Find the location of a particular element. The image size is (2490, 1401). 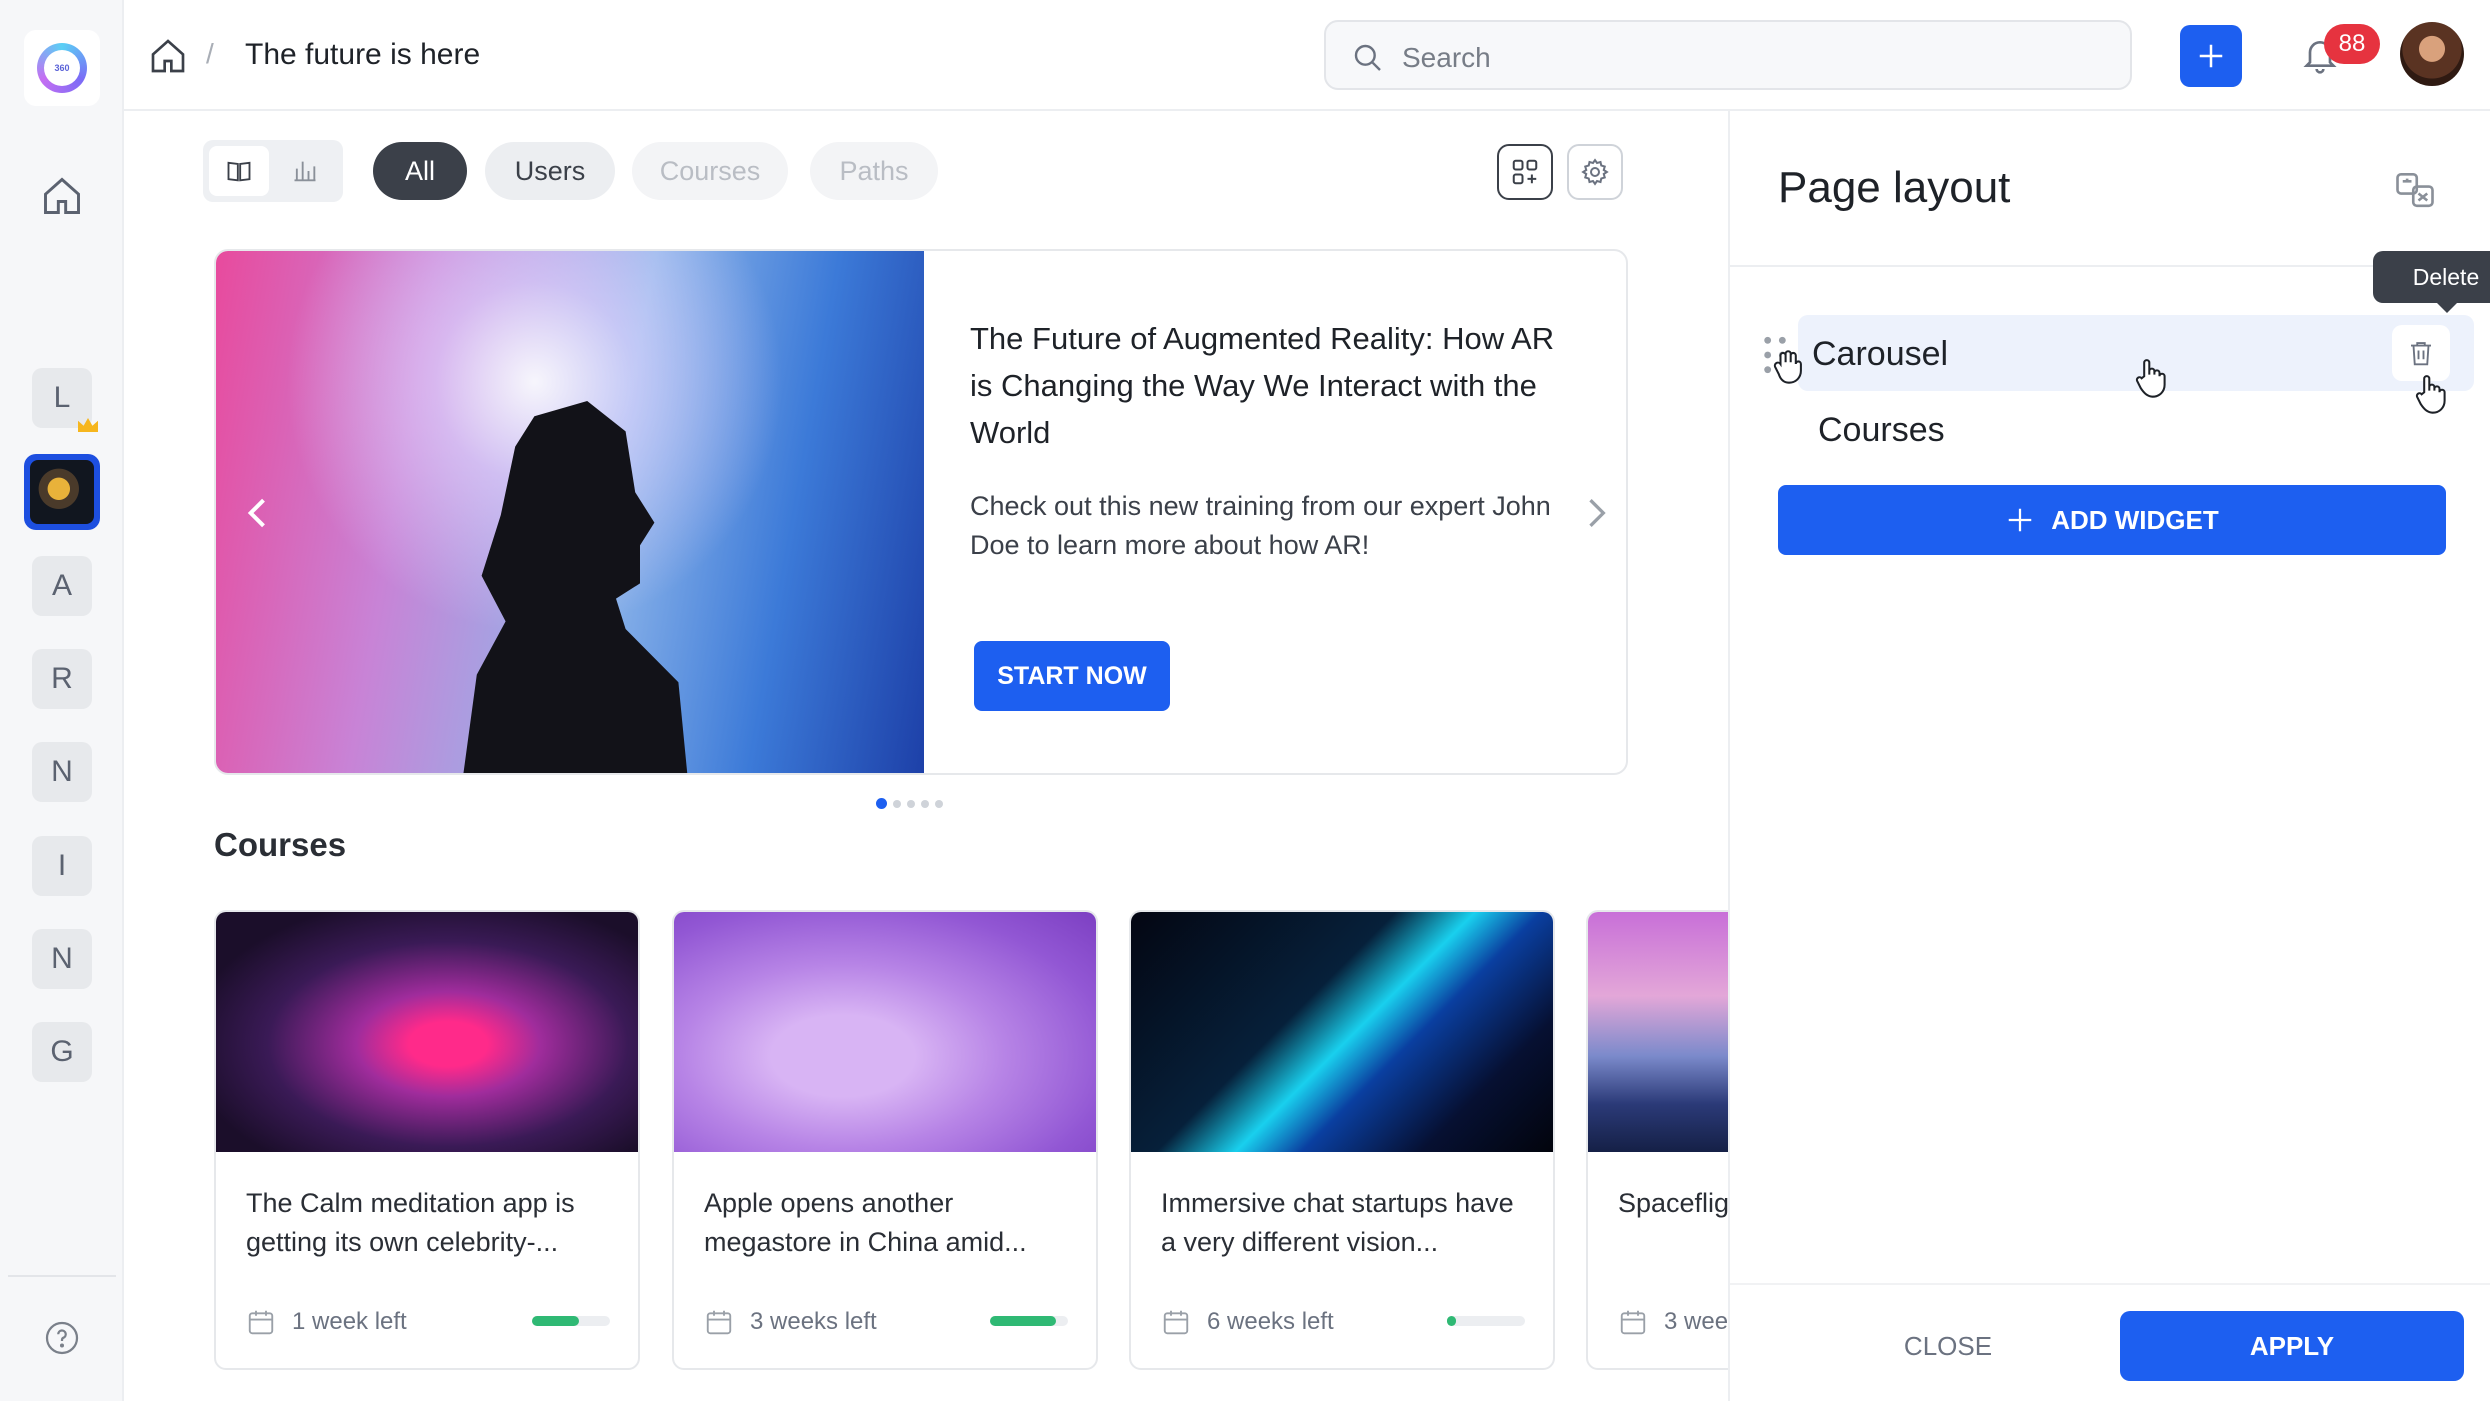

workspace-tile-a: A is located at coordinates (62, 586).